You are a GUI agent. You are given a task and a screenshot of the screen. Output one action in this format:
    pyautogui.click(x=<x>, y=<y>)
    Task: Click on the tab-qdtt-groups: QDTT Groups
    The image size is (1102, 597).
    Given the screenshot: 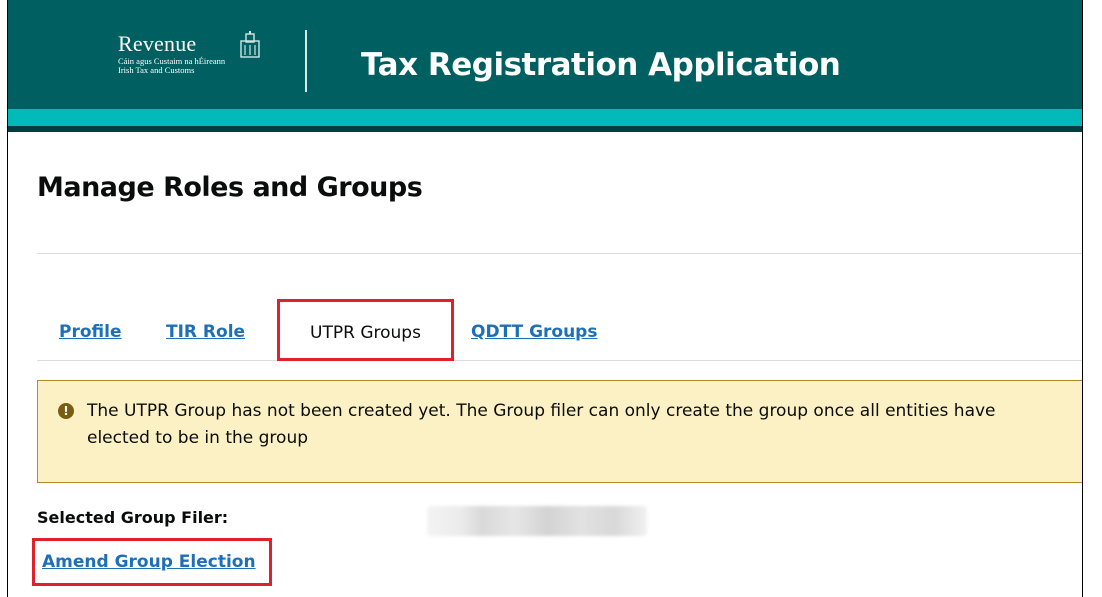 What is the action you would take?
    pyautogui.click(x=534, y=332)
    